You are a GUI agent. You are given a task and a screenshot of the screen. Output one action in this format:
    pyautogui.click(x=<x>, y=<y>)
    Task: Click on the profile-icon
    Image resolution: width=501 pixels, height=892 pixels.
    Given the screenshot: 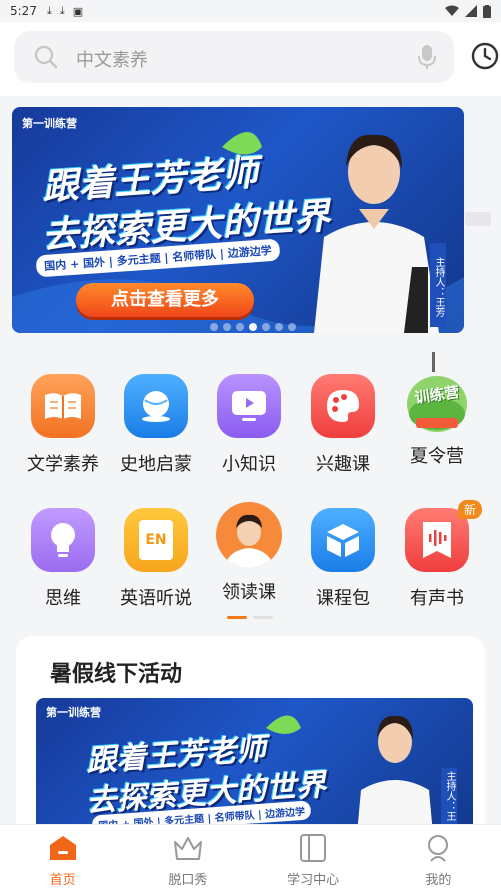 What is the action you would take?
    pyautogui.click(x=438, y=848)
    